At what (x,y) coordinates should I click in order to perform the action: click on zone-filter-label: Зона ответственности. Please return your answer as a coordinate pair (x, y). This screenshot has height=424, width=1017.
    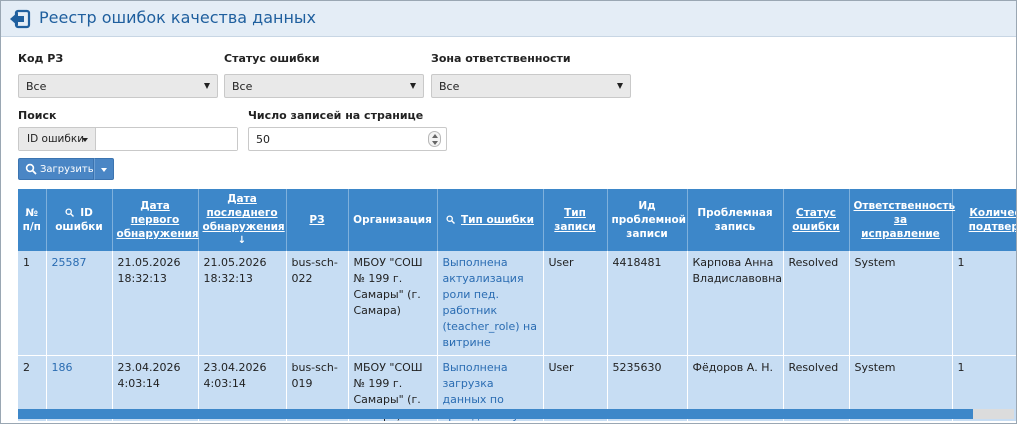
    Looking at the image, I should click on (501, 58).